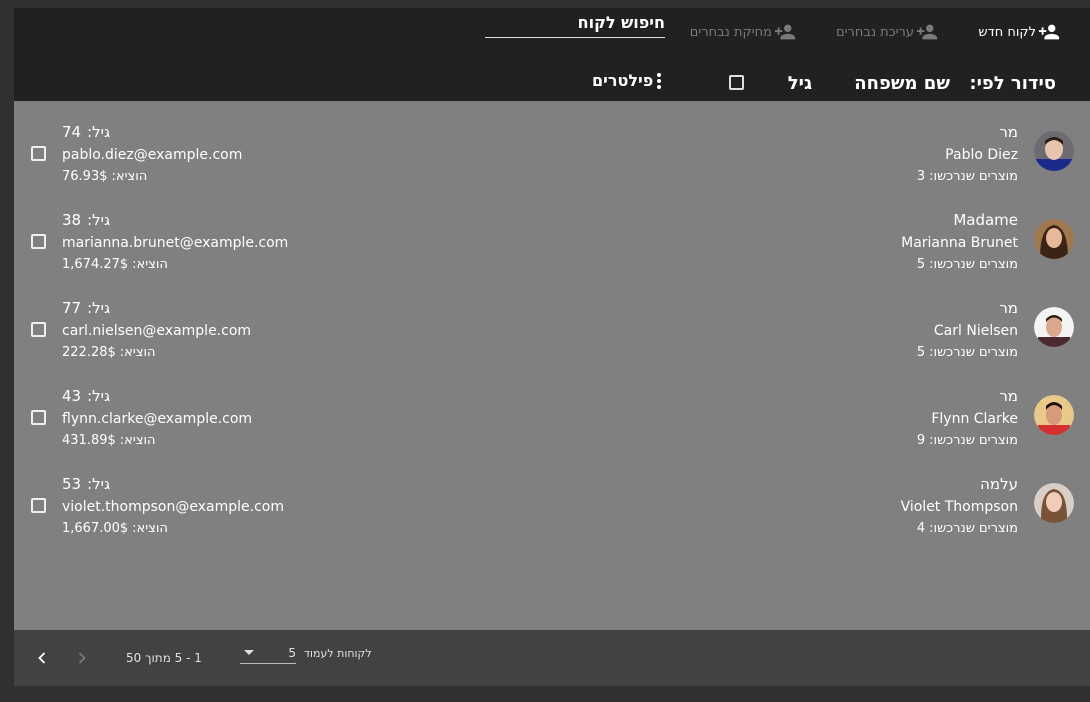 Image resolution: width=1090 pixels, height=702 pixels. I want to click on spent-value: 1,674.27$, so click(95, 264).